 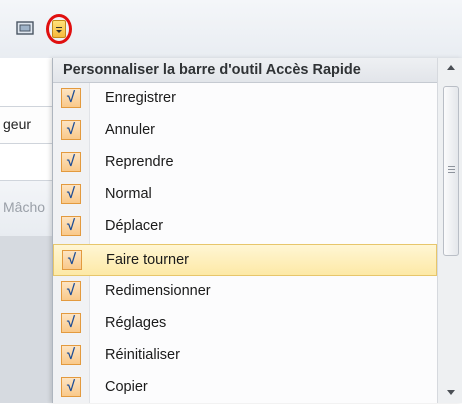 What do you see at coordinates (148, 260) in the screenshot?
I see `menu-item-label: Faire tourner` at bounding box center [148, 260].